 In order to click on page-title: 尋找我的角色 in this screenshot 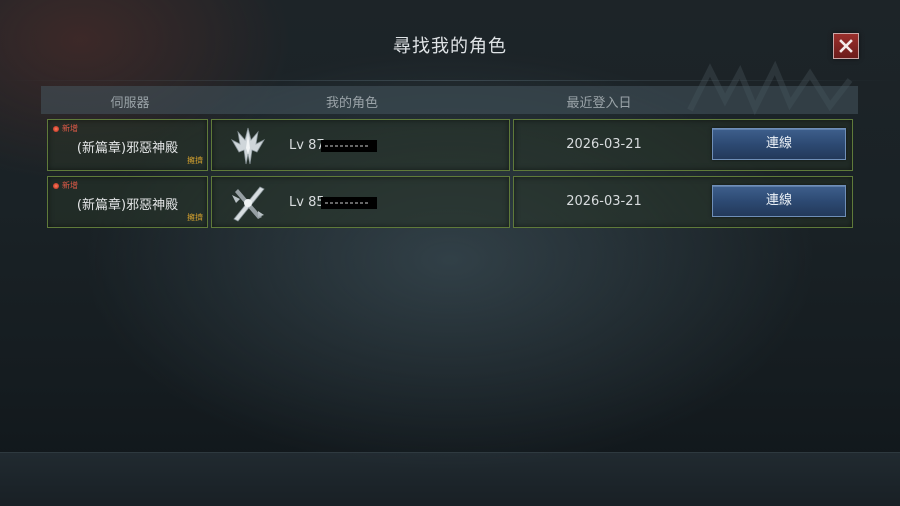, I will do `click(450, 46)`.